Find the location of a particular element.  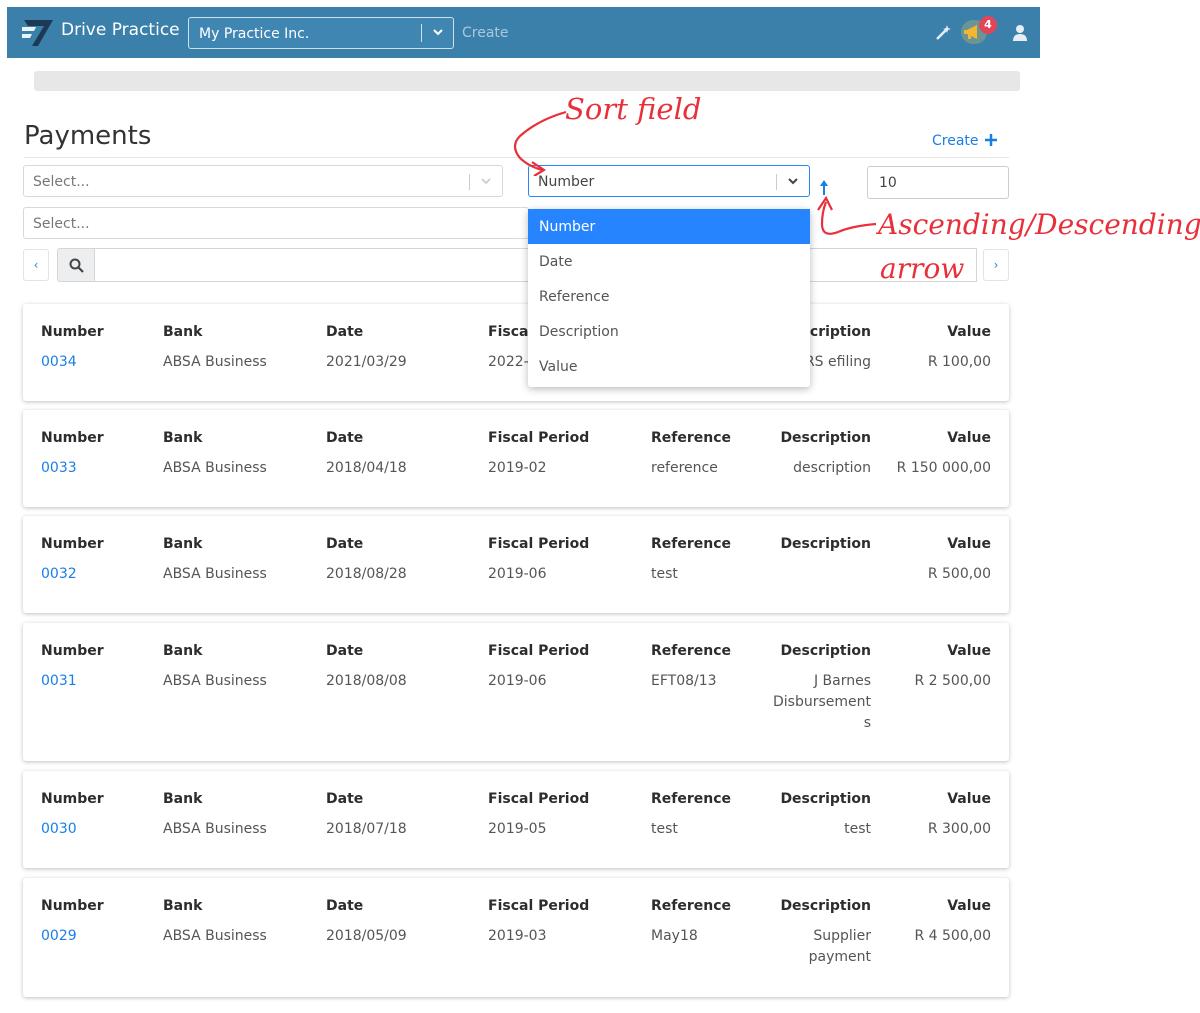

sort-option-description: Description is located at coordinates (669, 331).